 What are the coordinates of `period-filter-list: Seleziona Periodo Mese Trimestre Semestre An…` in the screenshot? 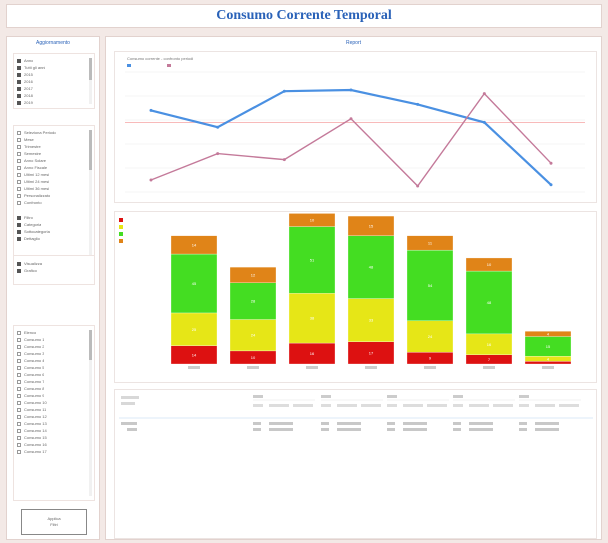 It's located at (54, 200).